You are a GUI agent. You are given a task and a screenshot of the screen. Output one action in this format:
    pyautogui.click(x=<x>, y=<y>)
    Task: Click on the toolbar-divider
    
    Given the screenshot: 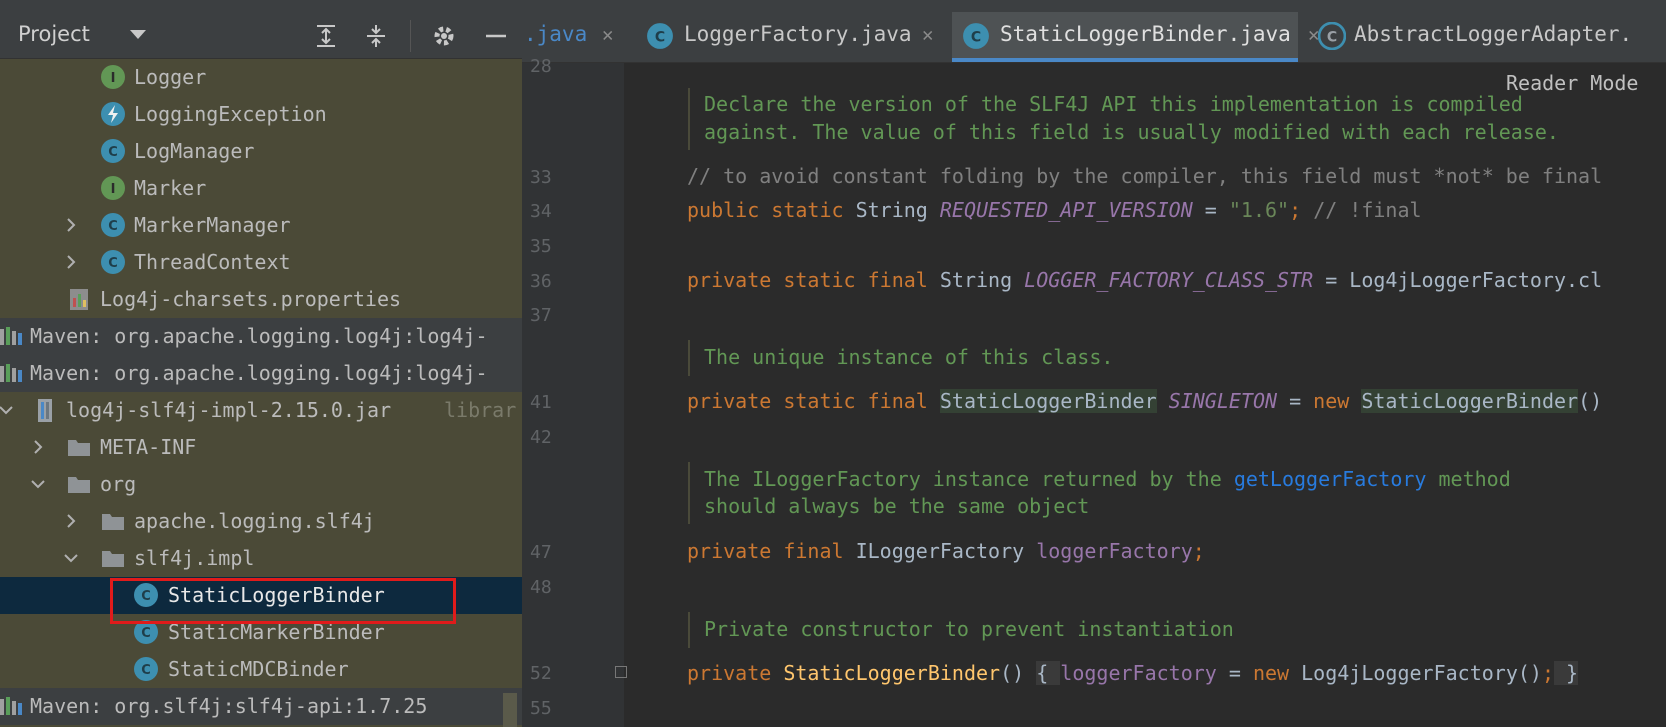 What is the action you would take?
    pyautogui.click(x=410, y=36)
    